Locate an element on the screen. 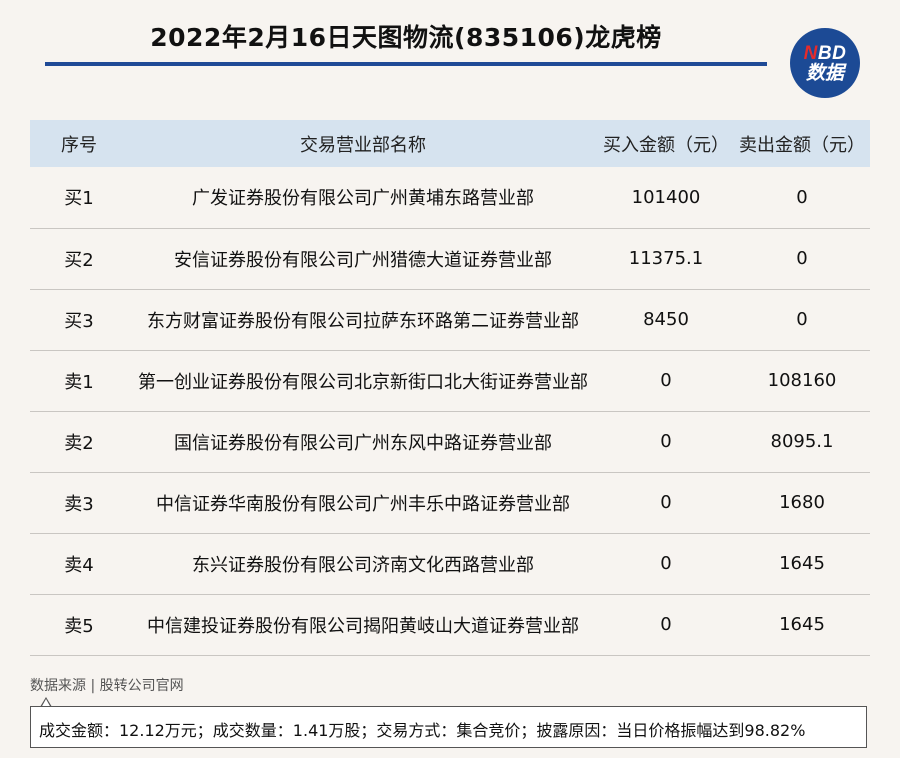  table-row: 卖2 国信证券股份有限公司广州东风中路证券营业部 0 8095.1 is located at coordinates (450, 442).